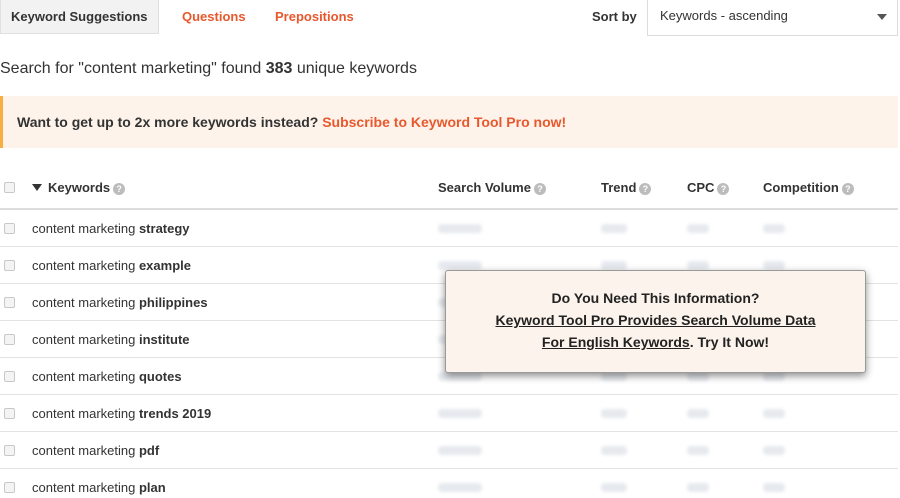 The height and width of the screenshot is (498, 900). What do you see at coordinates (99, 487) in the screenshot?
I see `keyword-cell: content marketing plan` at bounding box center [99, 487].